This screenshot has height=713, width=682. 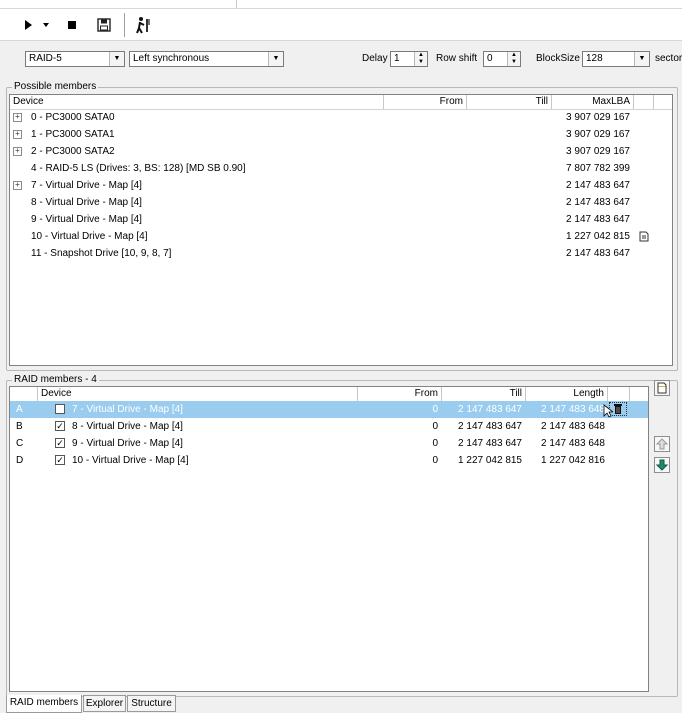 I want to click on layout-select: Left synchronous ▼, so click(x=206, y=59).